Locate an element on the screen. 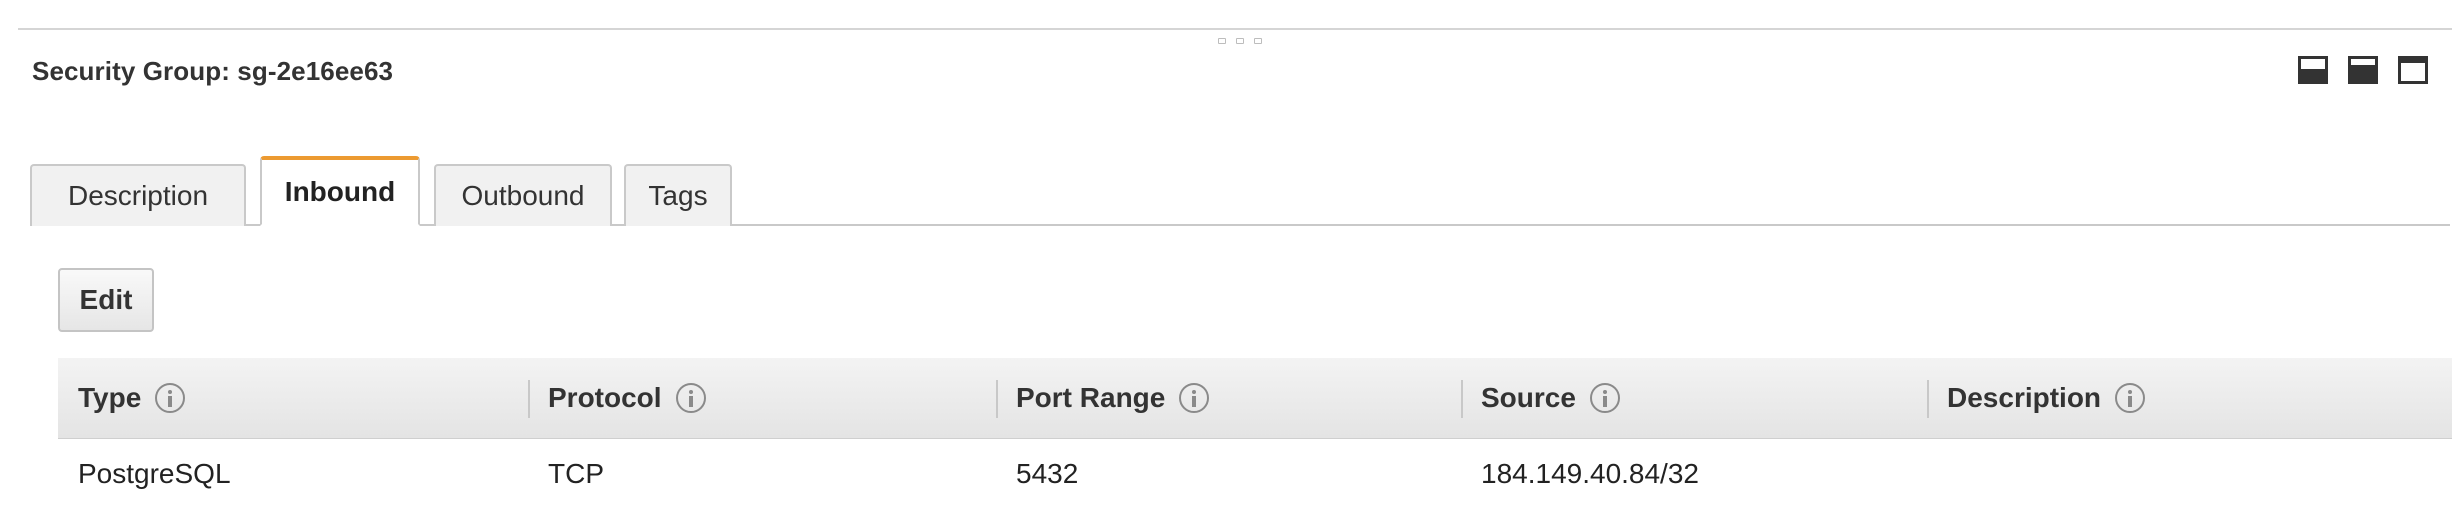 The image size is (2454, 509). layout-controls is located at coordinates (2363, 70).